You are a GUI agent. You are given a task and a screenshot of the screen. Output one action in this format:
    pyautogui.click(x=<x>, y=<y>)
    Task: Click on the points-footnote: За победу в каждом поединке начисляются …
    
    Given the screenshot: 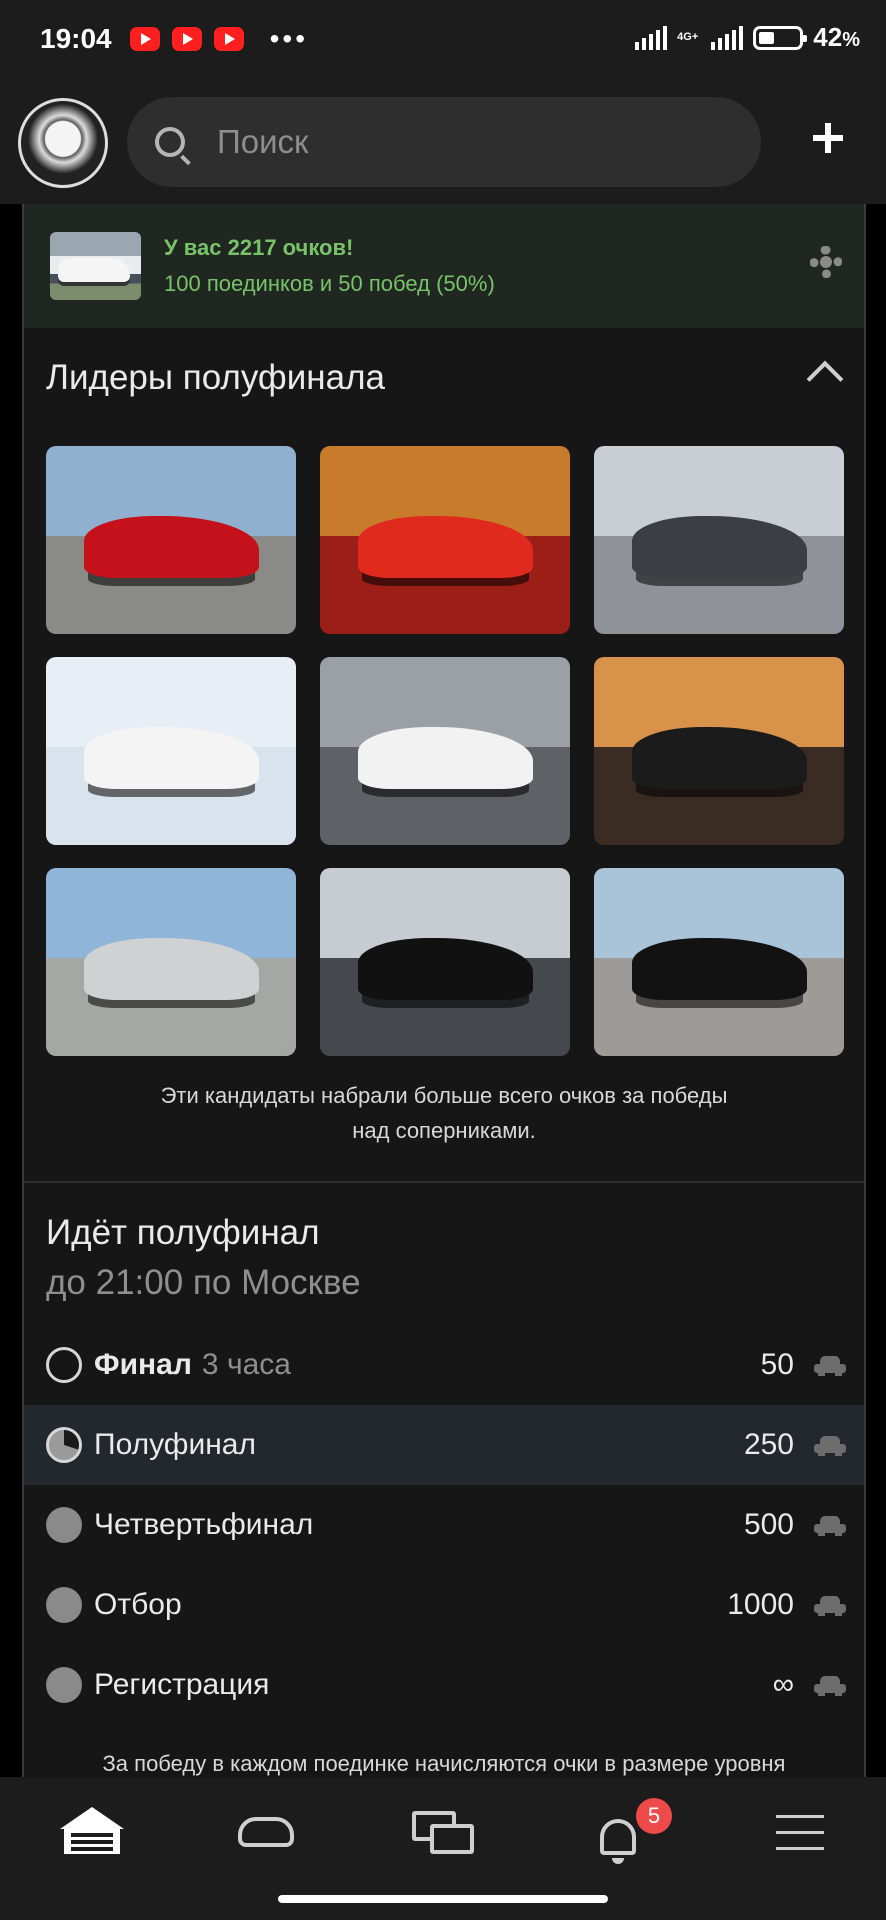 What is the action you would take?
    pyautogui.click(x=444, y=1763)
    